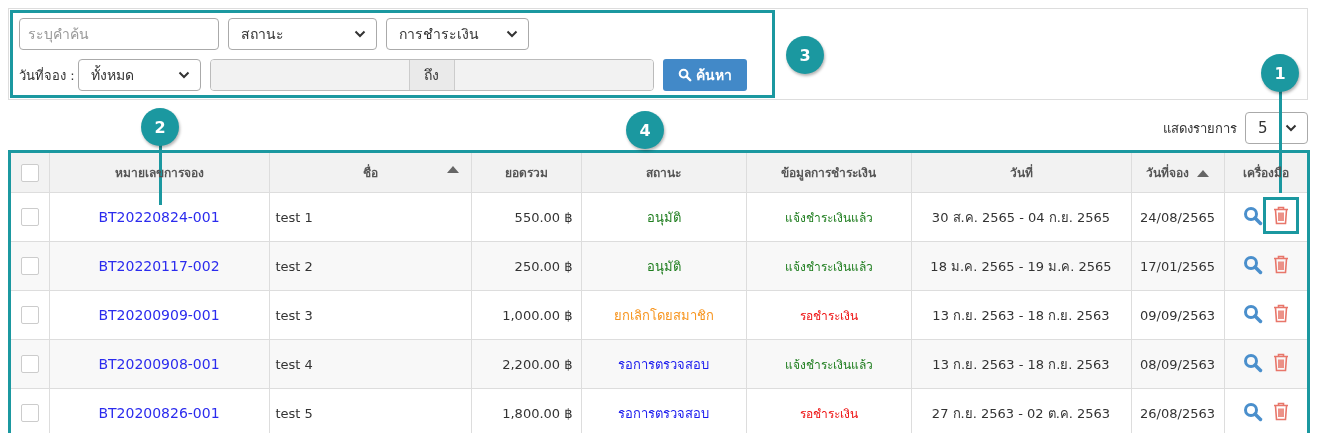 Image resolution: width=1327 pixels, height=433 pixels. I want to click on select-all-checkbox, so click(29, 172).